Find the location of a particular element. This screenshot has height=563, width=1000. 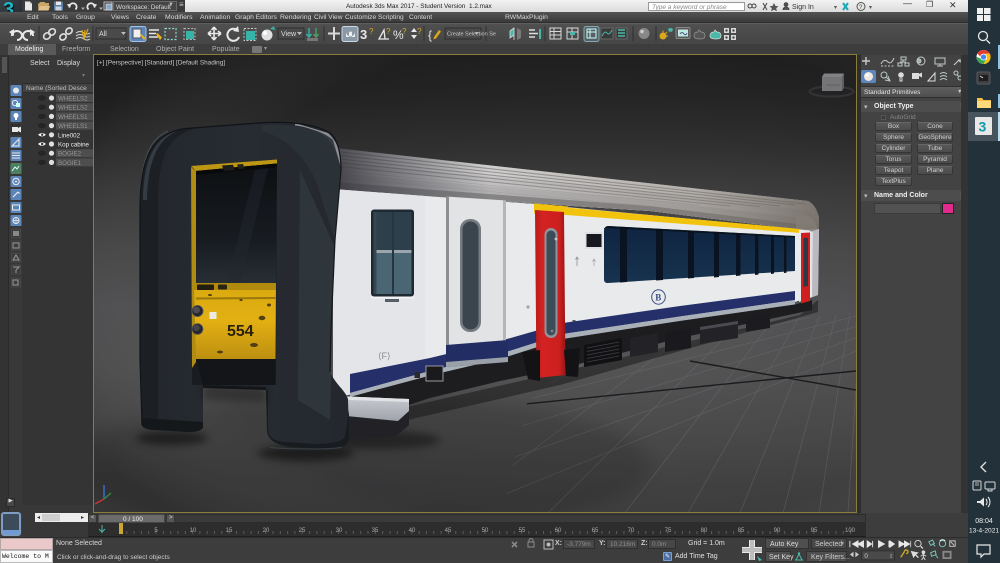

svg-text: 25 is located at coordinates (302, 531).